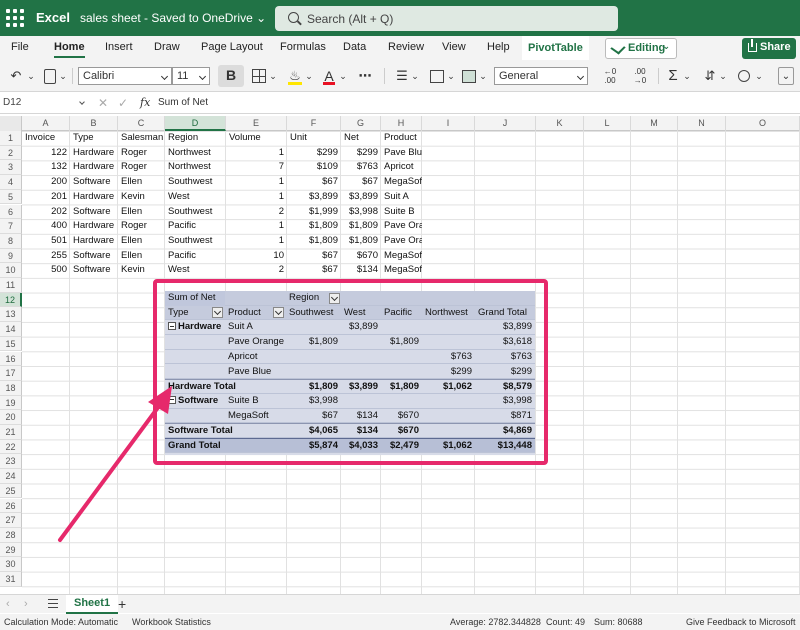  What do you see at coordinates (92, 604) in the screenshot?
I see `sheet-tab-sheet1: Sheet1` at bounding box center [92, 604].